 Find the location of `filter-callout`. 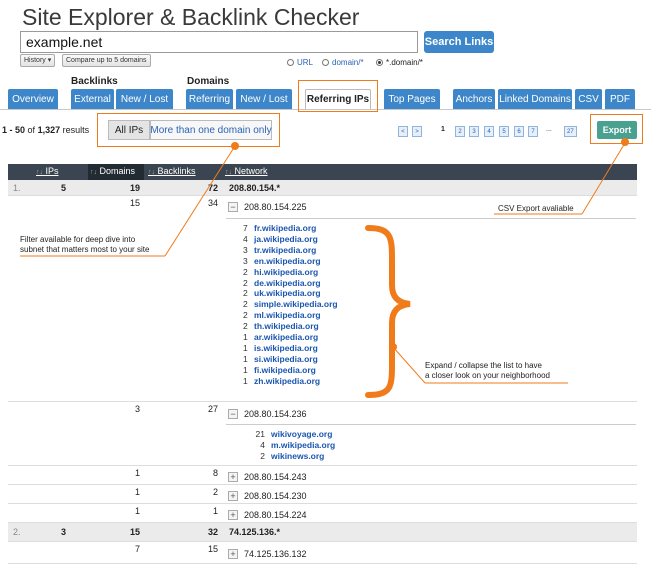

filter-callout is located at coordinates (129, 199).